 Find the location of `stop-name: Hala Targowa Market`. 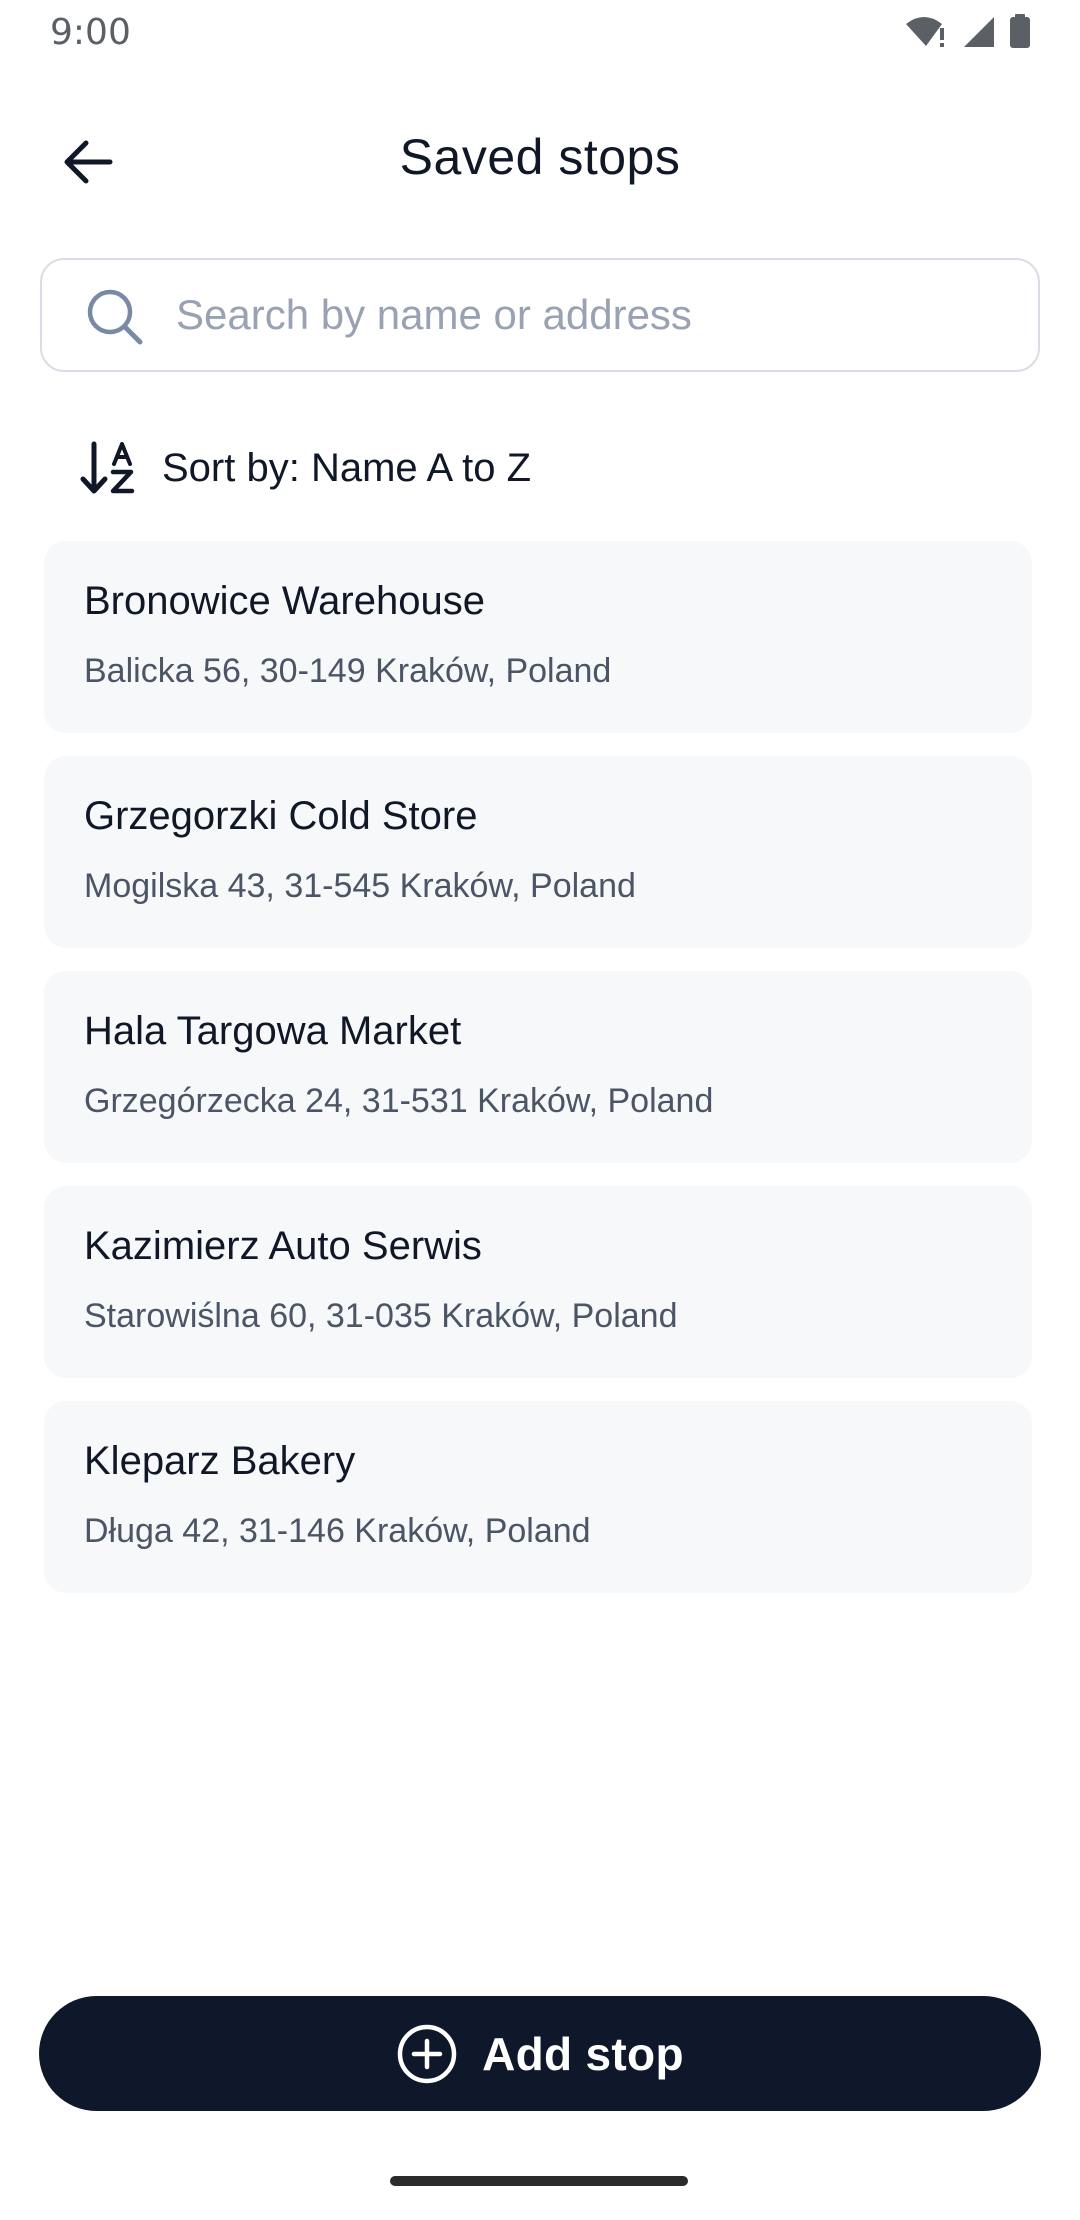

stop-name: Hala Targowa Market is located at coordinates (273, 1031).